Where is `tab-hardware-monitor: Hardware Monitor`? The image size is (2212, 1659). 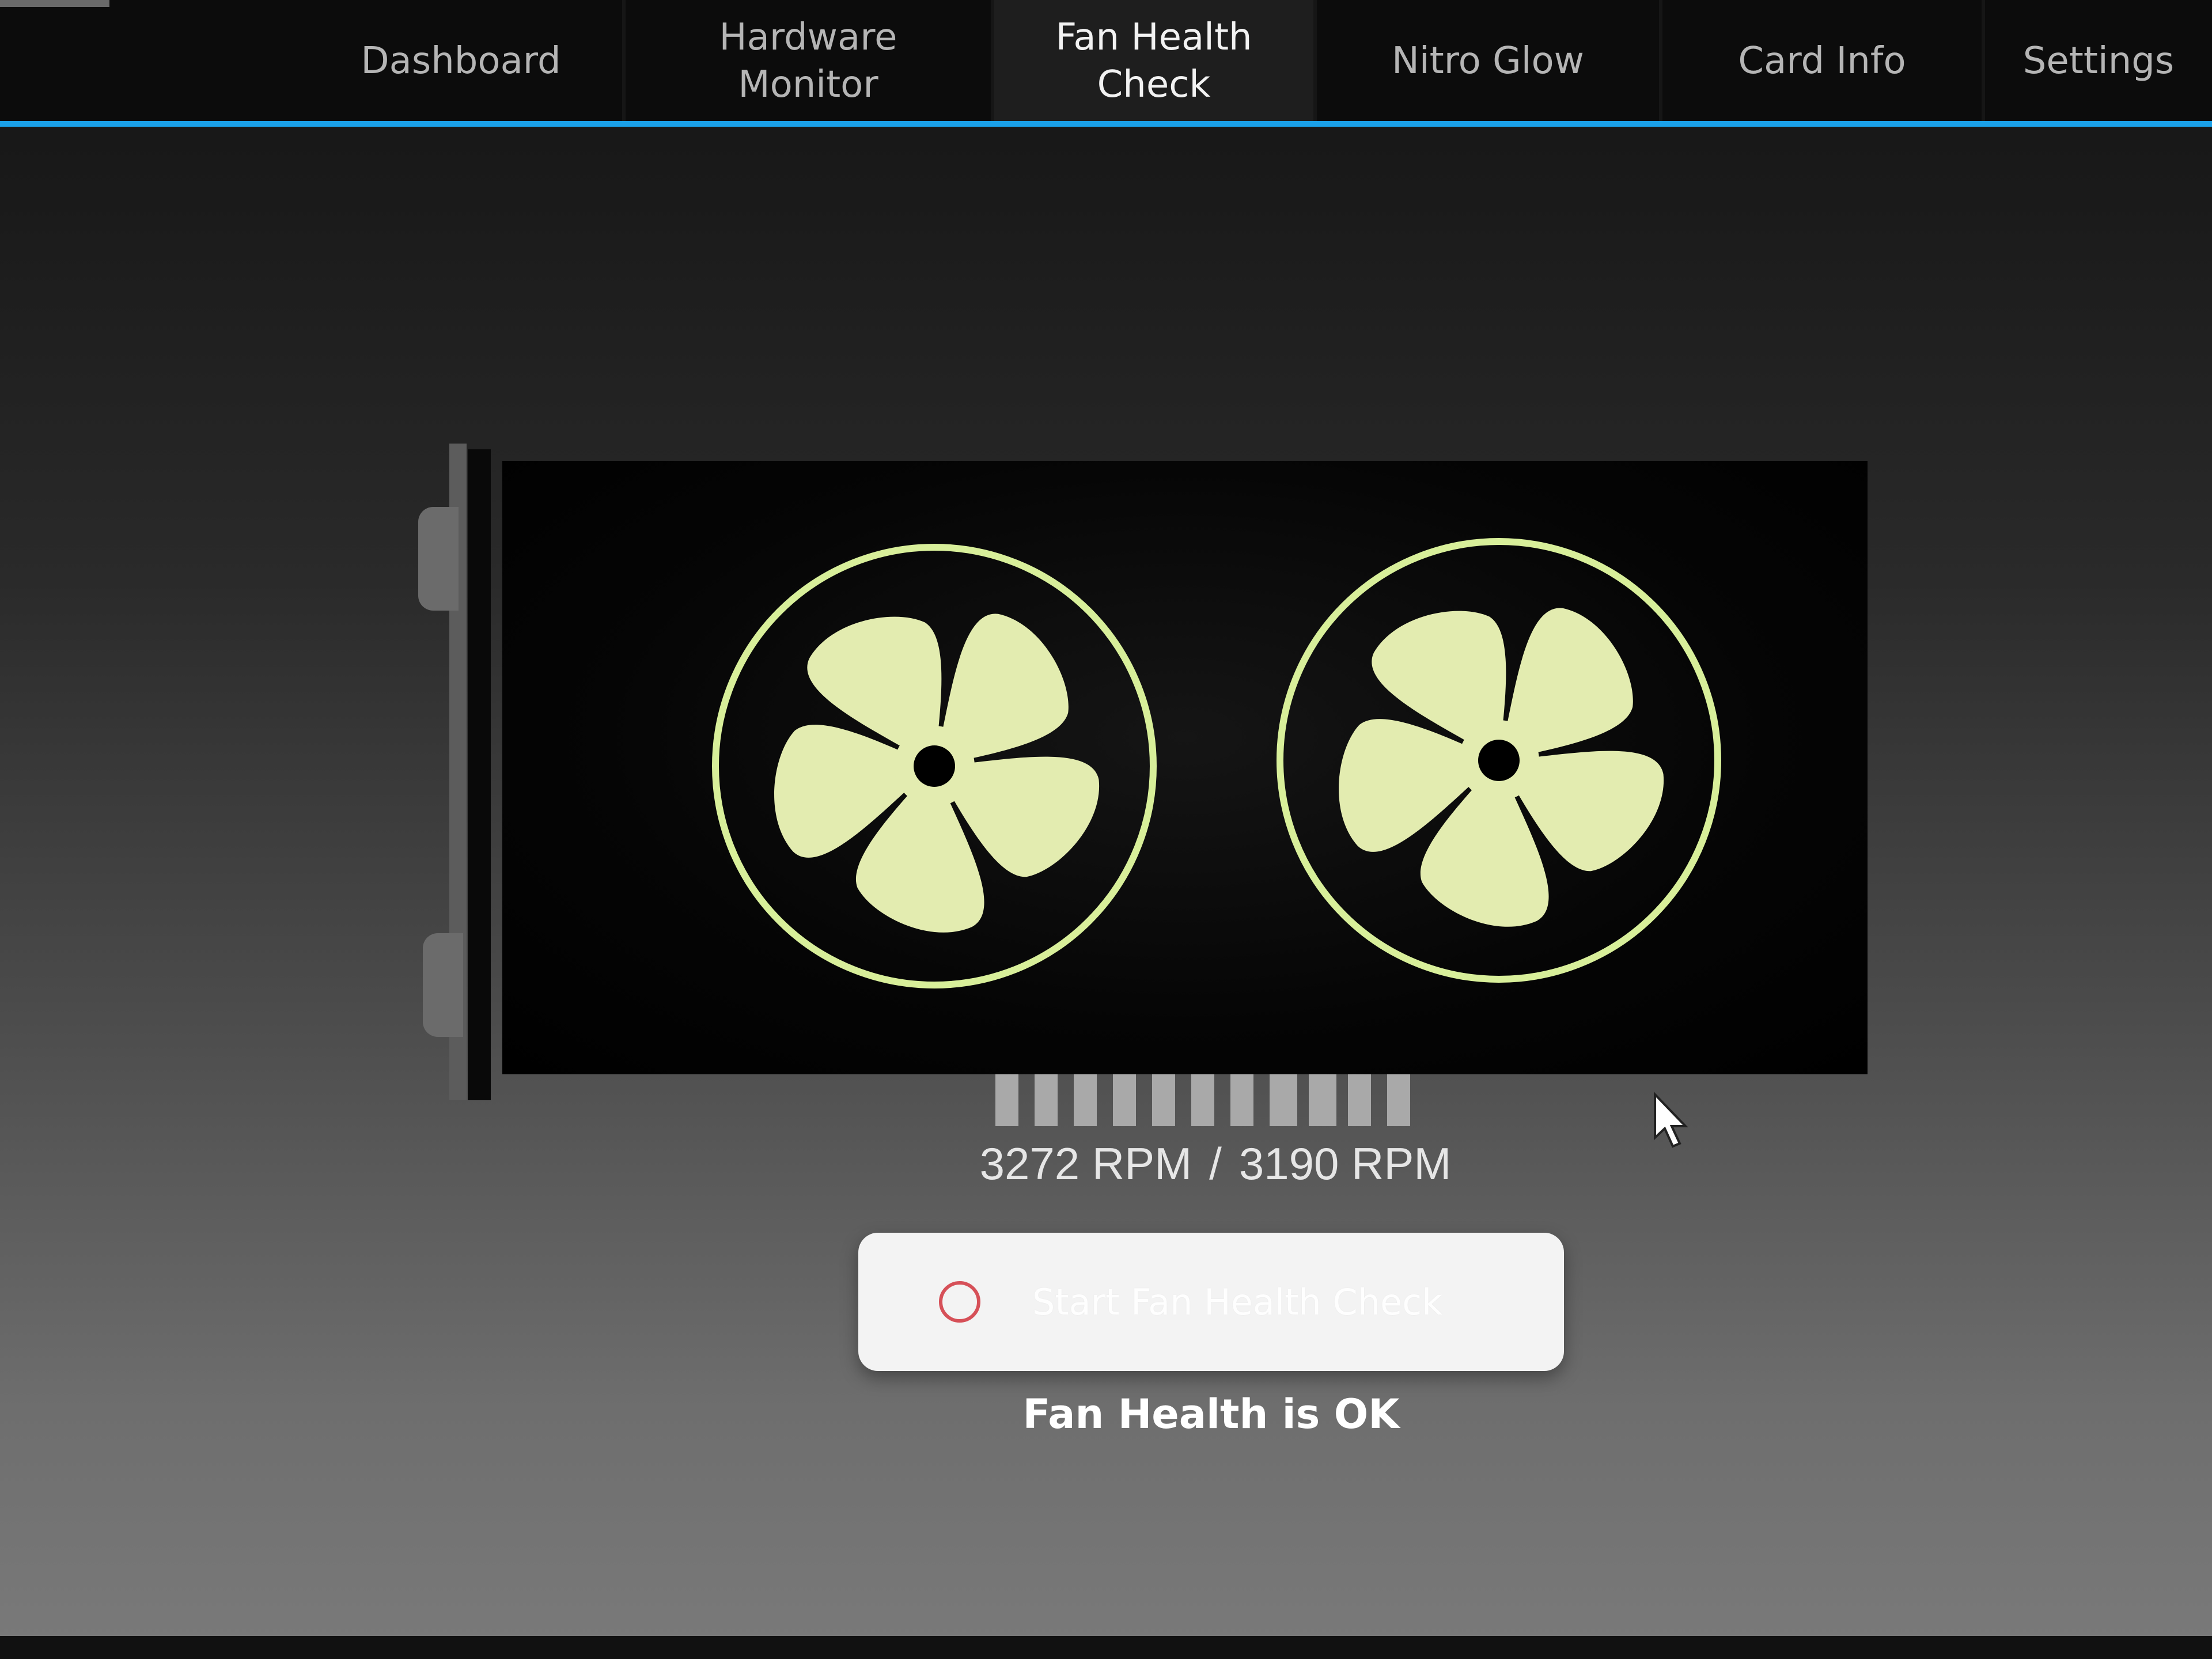
tab-hardware-monitor: Hardware Monitor is located at coordinates (806, 60).